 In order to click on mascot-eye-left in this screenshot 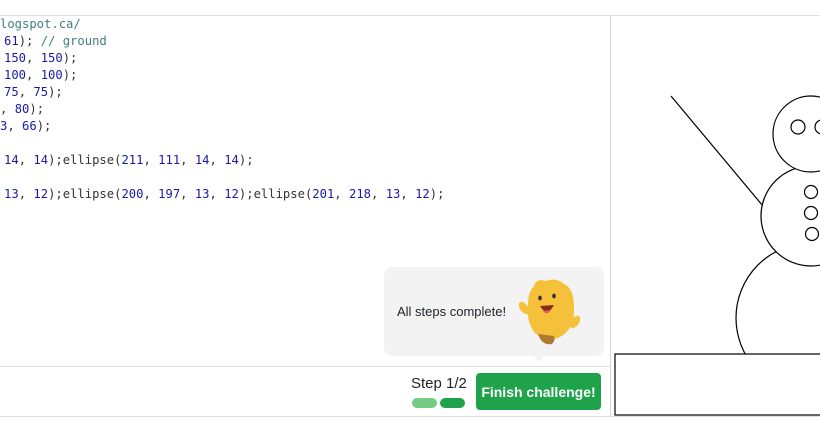, I will do `click(540, 298)`.